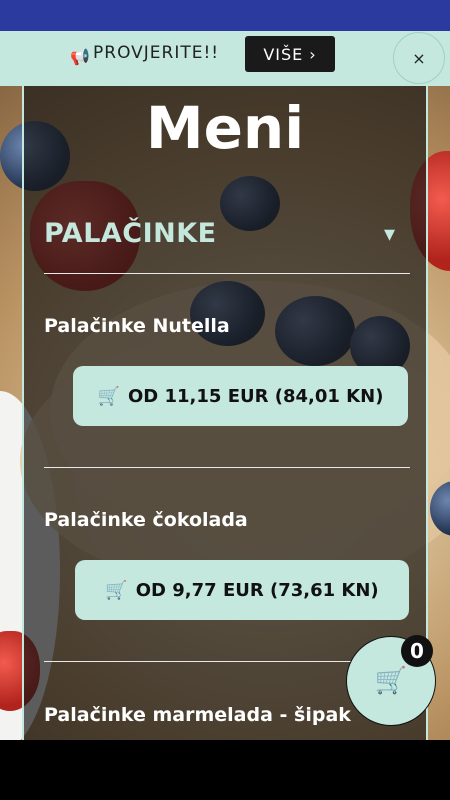  What do you see at coordinates (283, 54) in the screenshot?
I see `more-button-label: VIŠE` at bounding box center [283, 54].